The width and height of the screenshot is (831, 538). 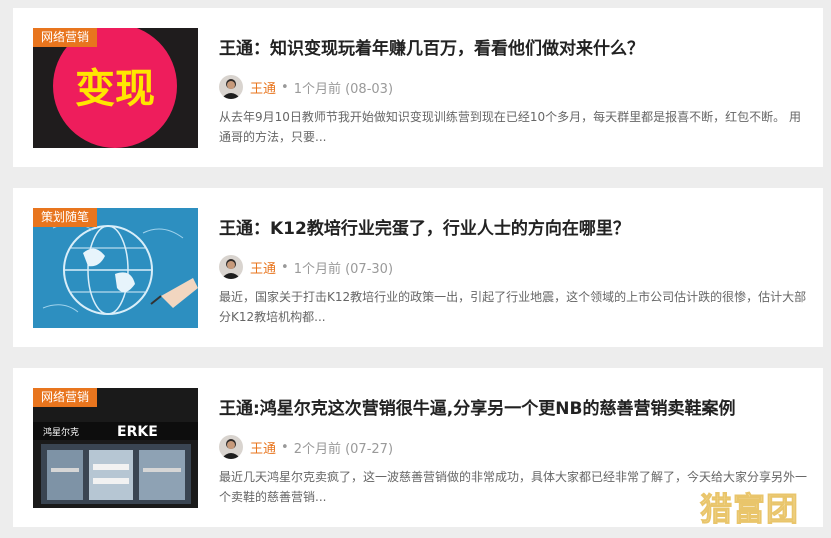 What do you see at coordinates (343, 449) in the screenshot?
I see `publish-time: 2个月前 (07-27)` at bounding box center [343, 449].